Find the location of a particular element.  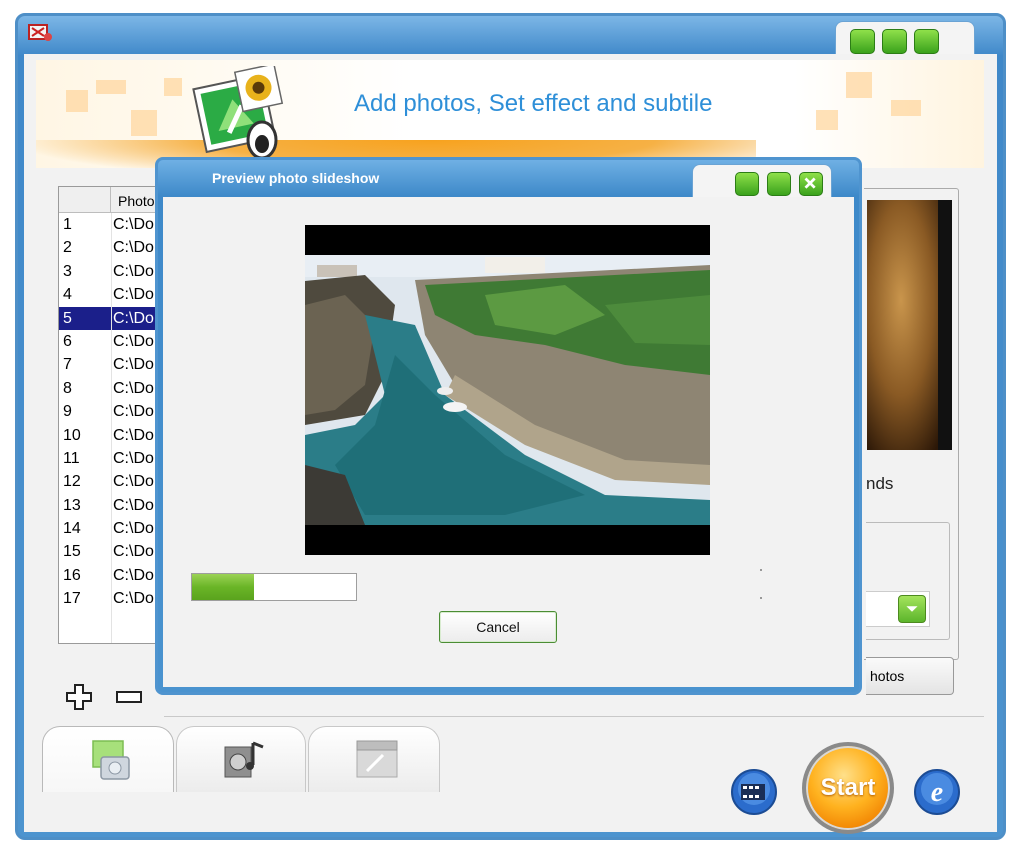

photo-column-header: Photo is located at coordinates (133, 199).